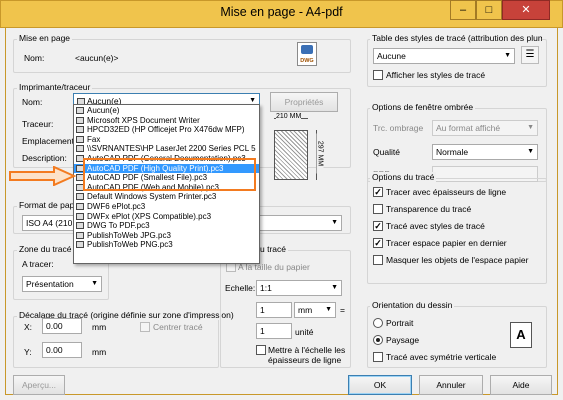 Image resolution: width=563 pixels, height=400 pixels. What do you see at coordinates (99, 327) in the screenshot?
I see `offset-x-unit: mm` at bounding box center [99, 327].